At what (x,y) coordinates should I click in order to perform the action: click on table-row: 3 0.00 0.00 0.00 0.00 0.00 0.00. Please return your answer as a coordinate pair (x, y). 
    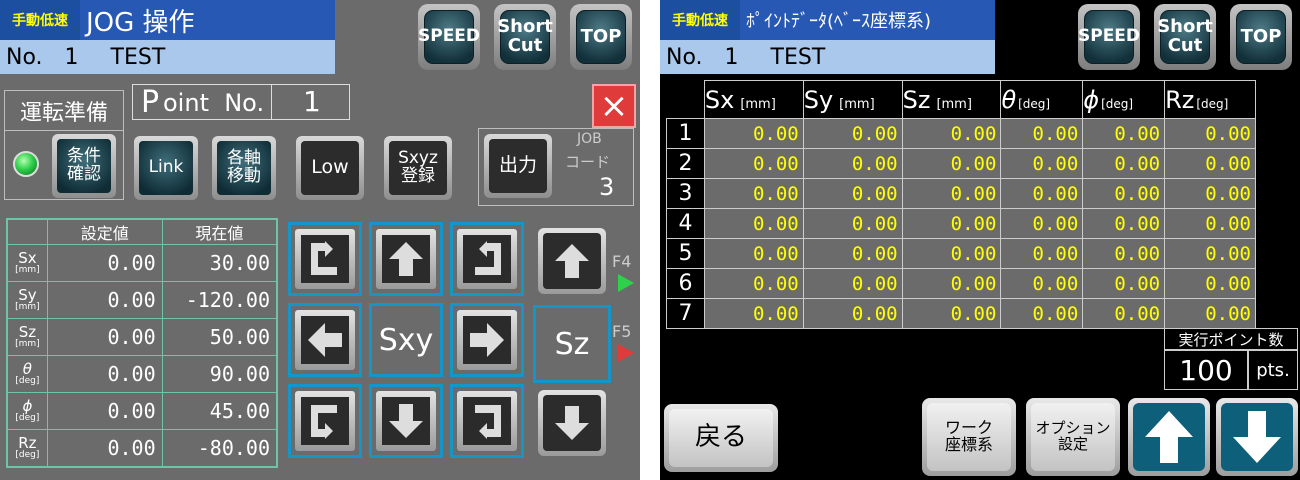
    Looking at the image, I should click on (961, 193).